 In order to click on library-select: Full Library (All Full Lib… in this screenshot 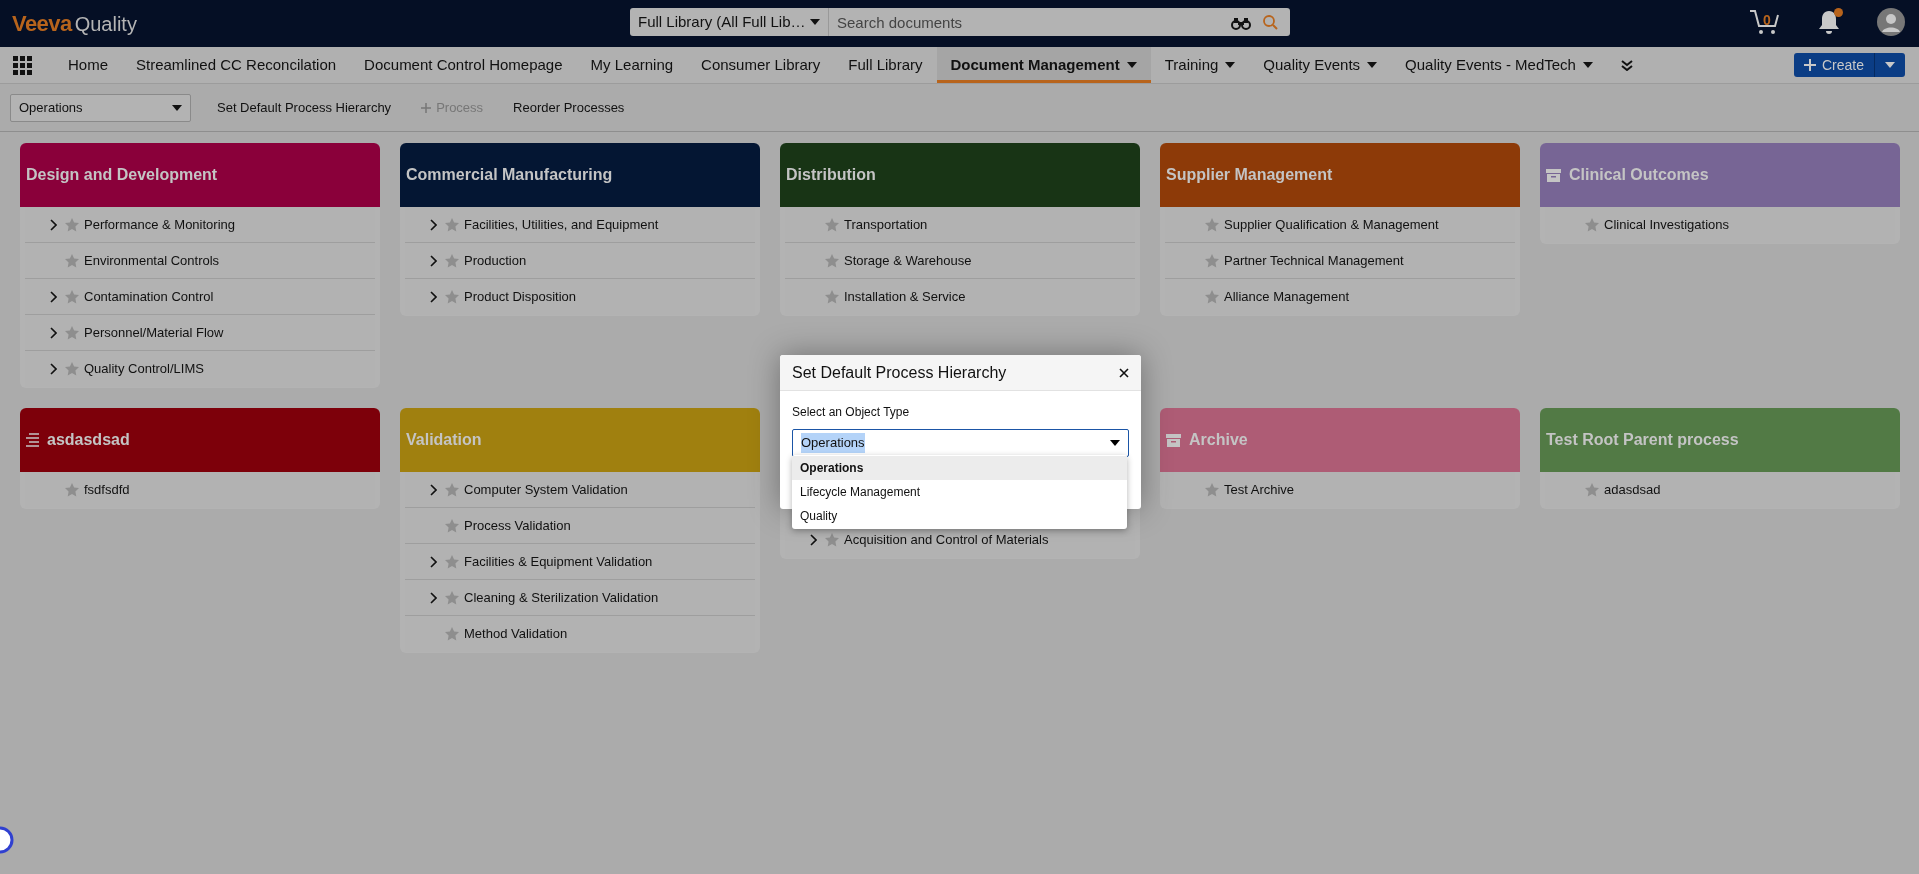, I will do `click(729, 22)`.